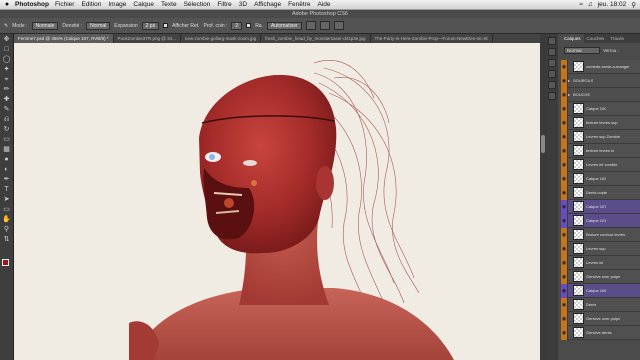 The image size is (640, 360). I want to click on menu-filtre: Filtre, so click(224, 4).